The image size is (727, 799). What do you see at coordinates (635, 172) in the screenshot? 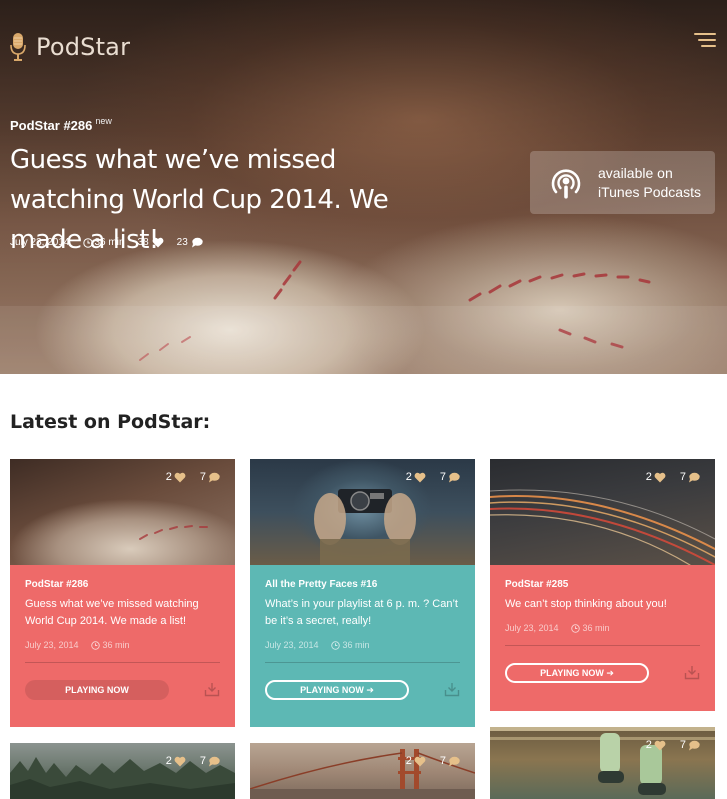
I see `itunes-line1: available on` at bounding box center [635, 172].